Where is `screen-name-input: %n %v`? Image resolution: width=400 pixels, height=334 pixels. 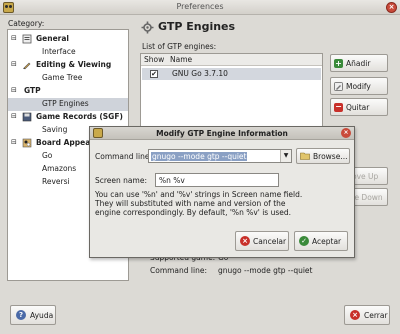
screen-name-input: %n %v is located at coordinates (217, 180).